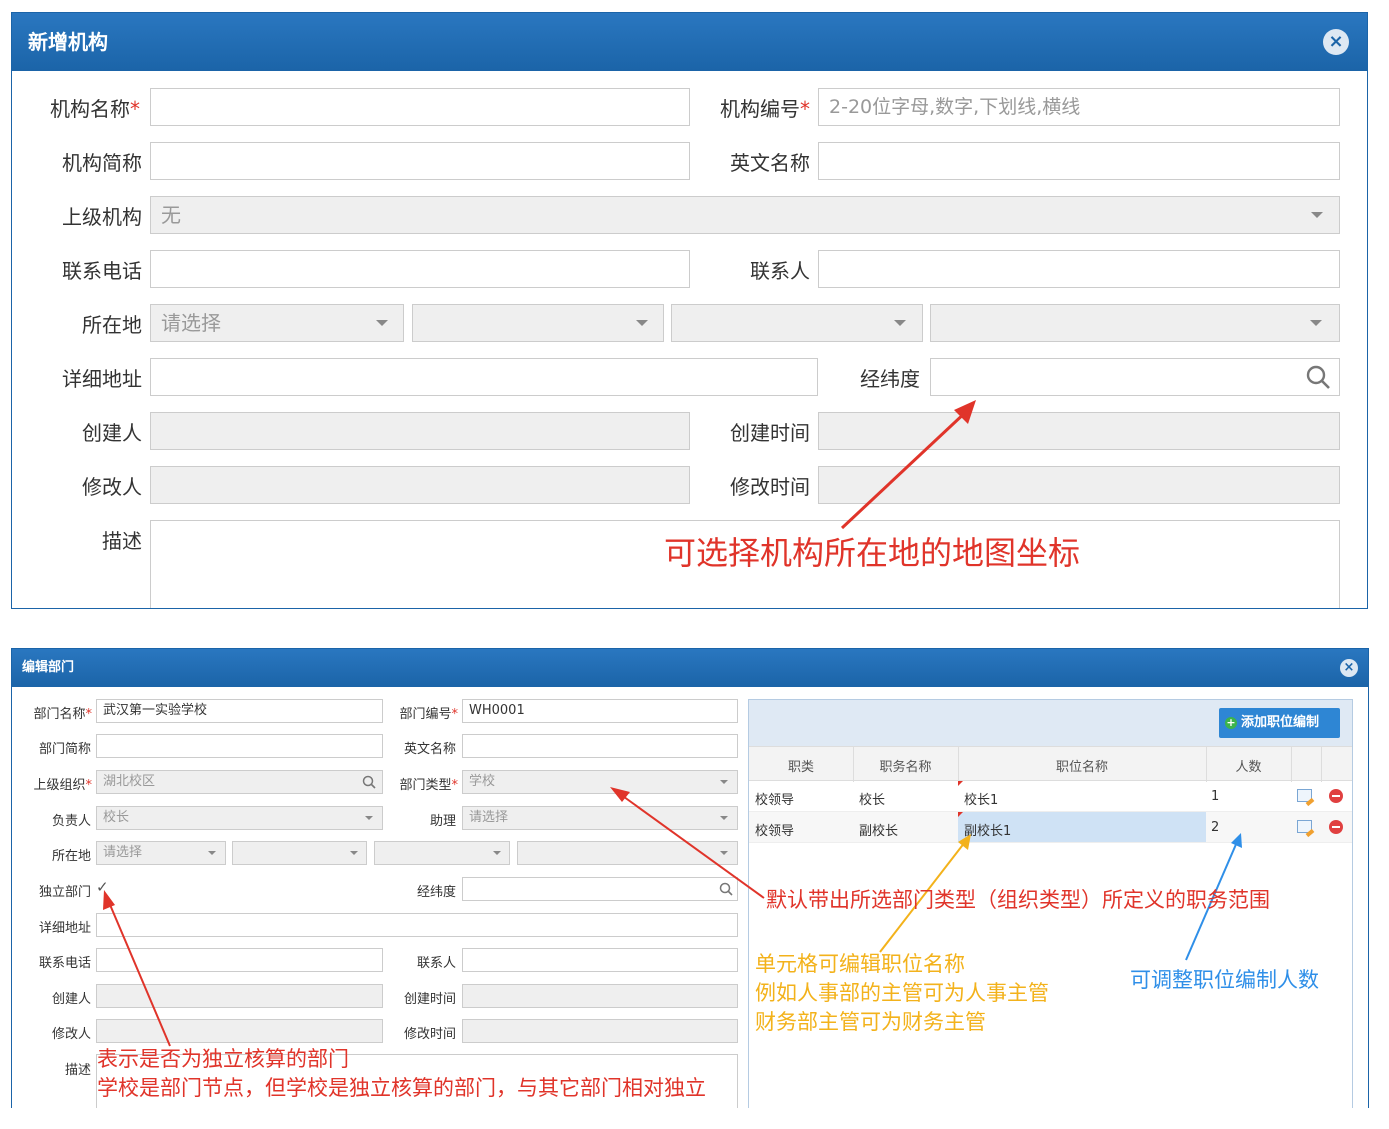  What do you see at coordinates (401, 1088) in the screenshot?
I see `independent-annotation-line2: 学校是部门节点，但学校是独立核算的部门，与其它部门相对独立` at bounding box center [401, 1088].